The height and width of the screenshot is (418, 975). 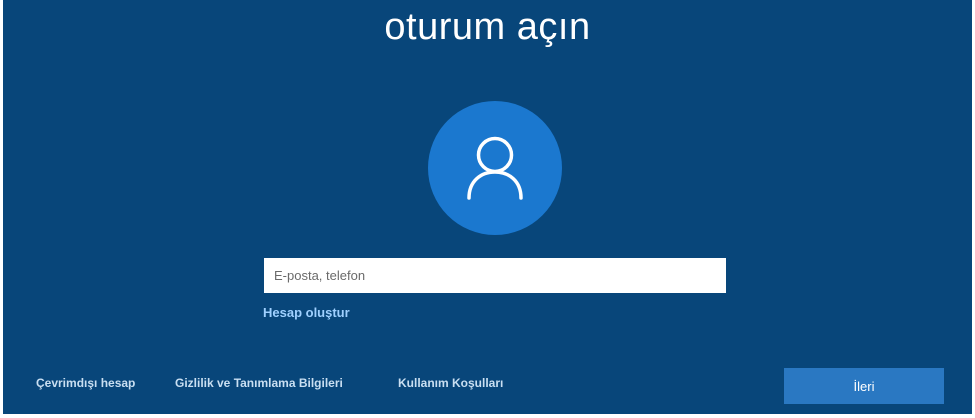 I want to click on user-icon, so click(x=495, y=168).